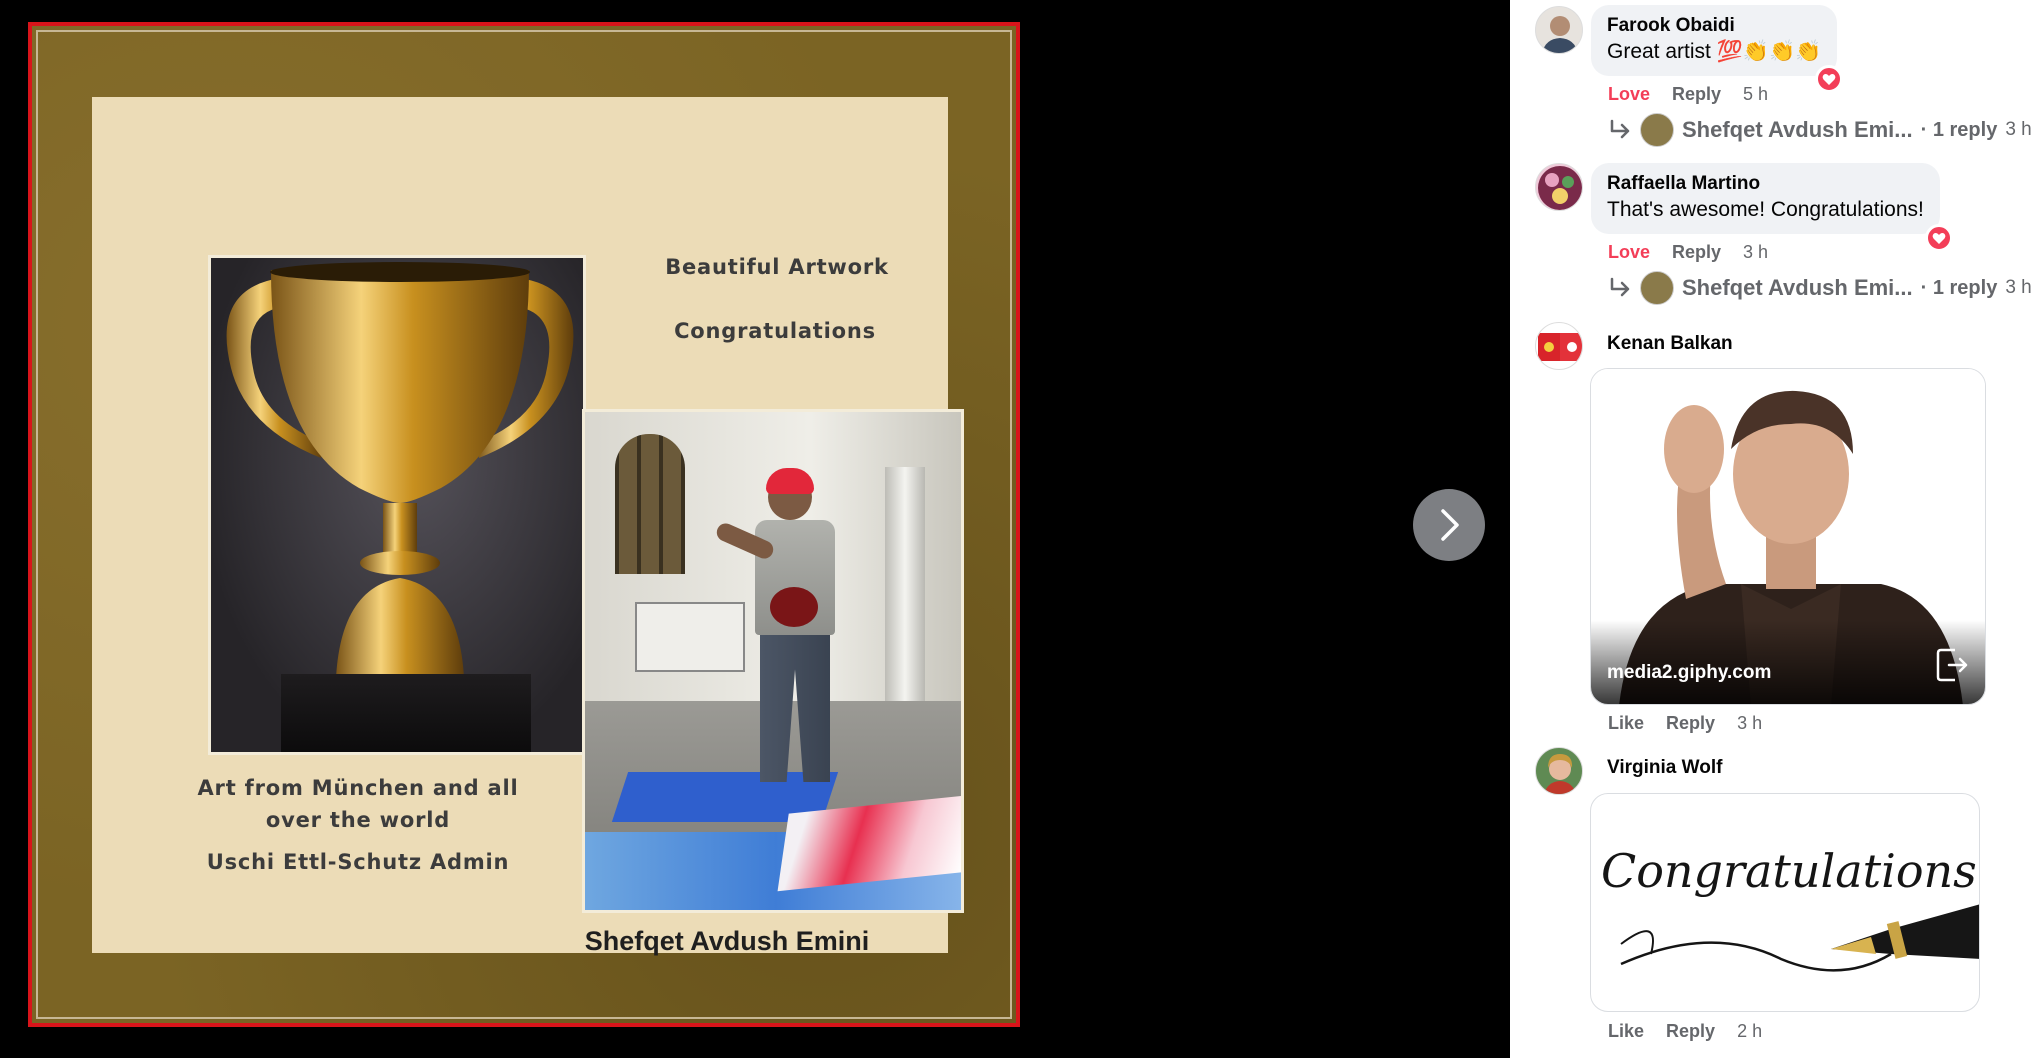  I want to click on comment-actions: Like Reply 3 h, so click(1685, 723).